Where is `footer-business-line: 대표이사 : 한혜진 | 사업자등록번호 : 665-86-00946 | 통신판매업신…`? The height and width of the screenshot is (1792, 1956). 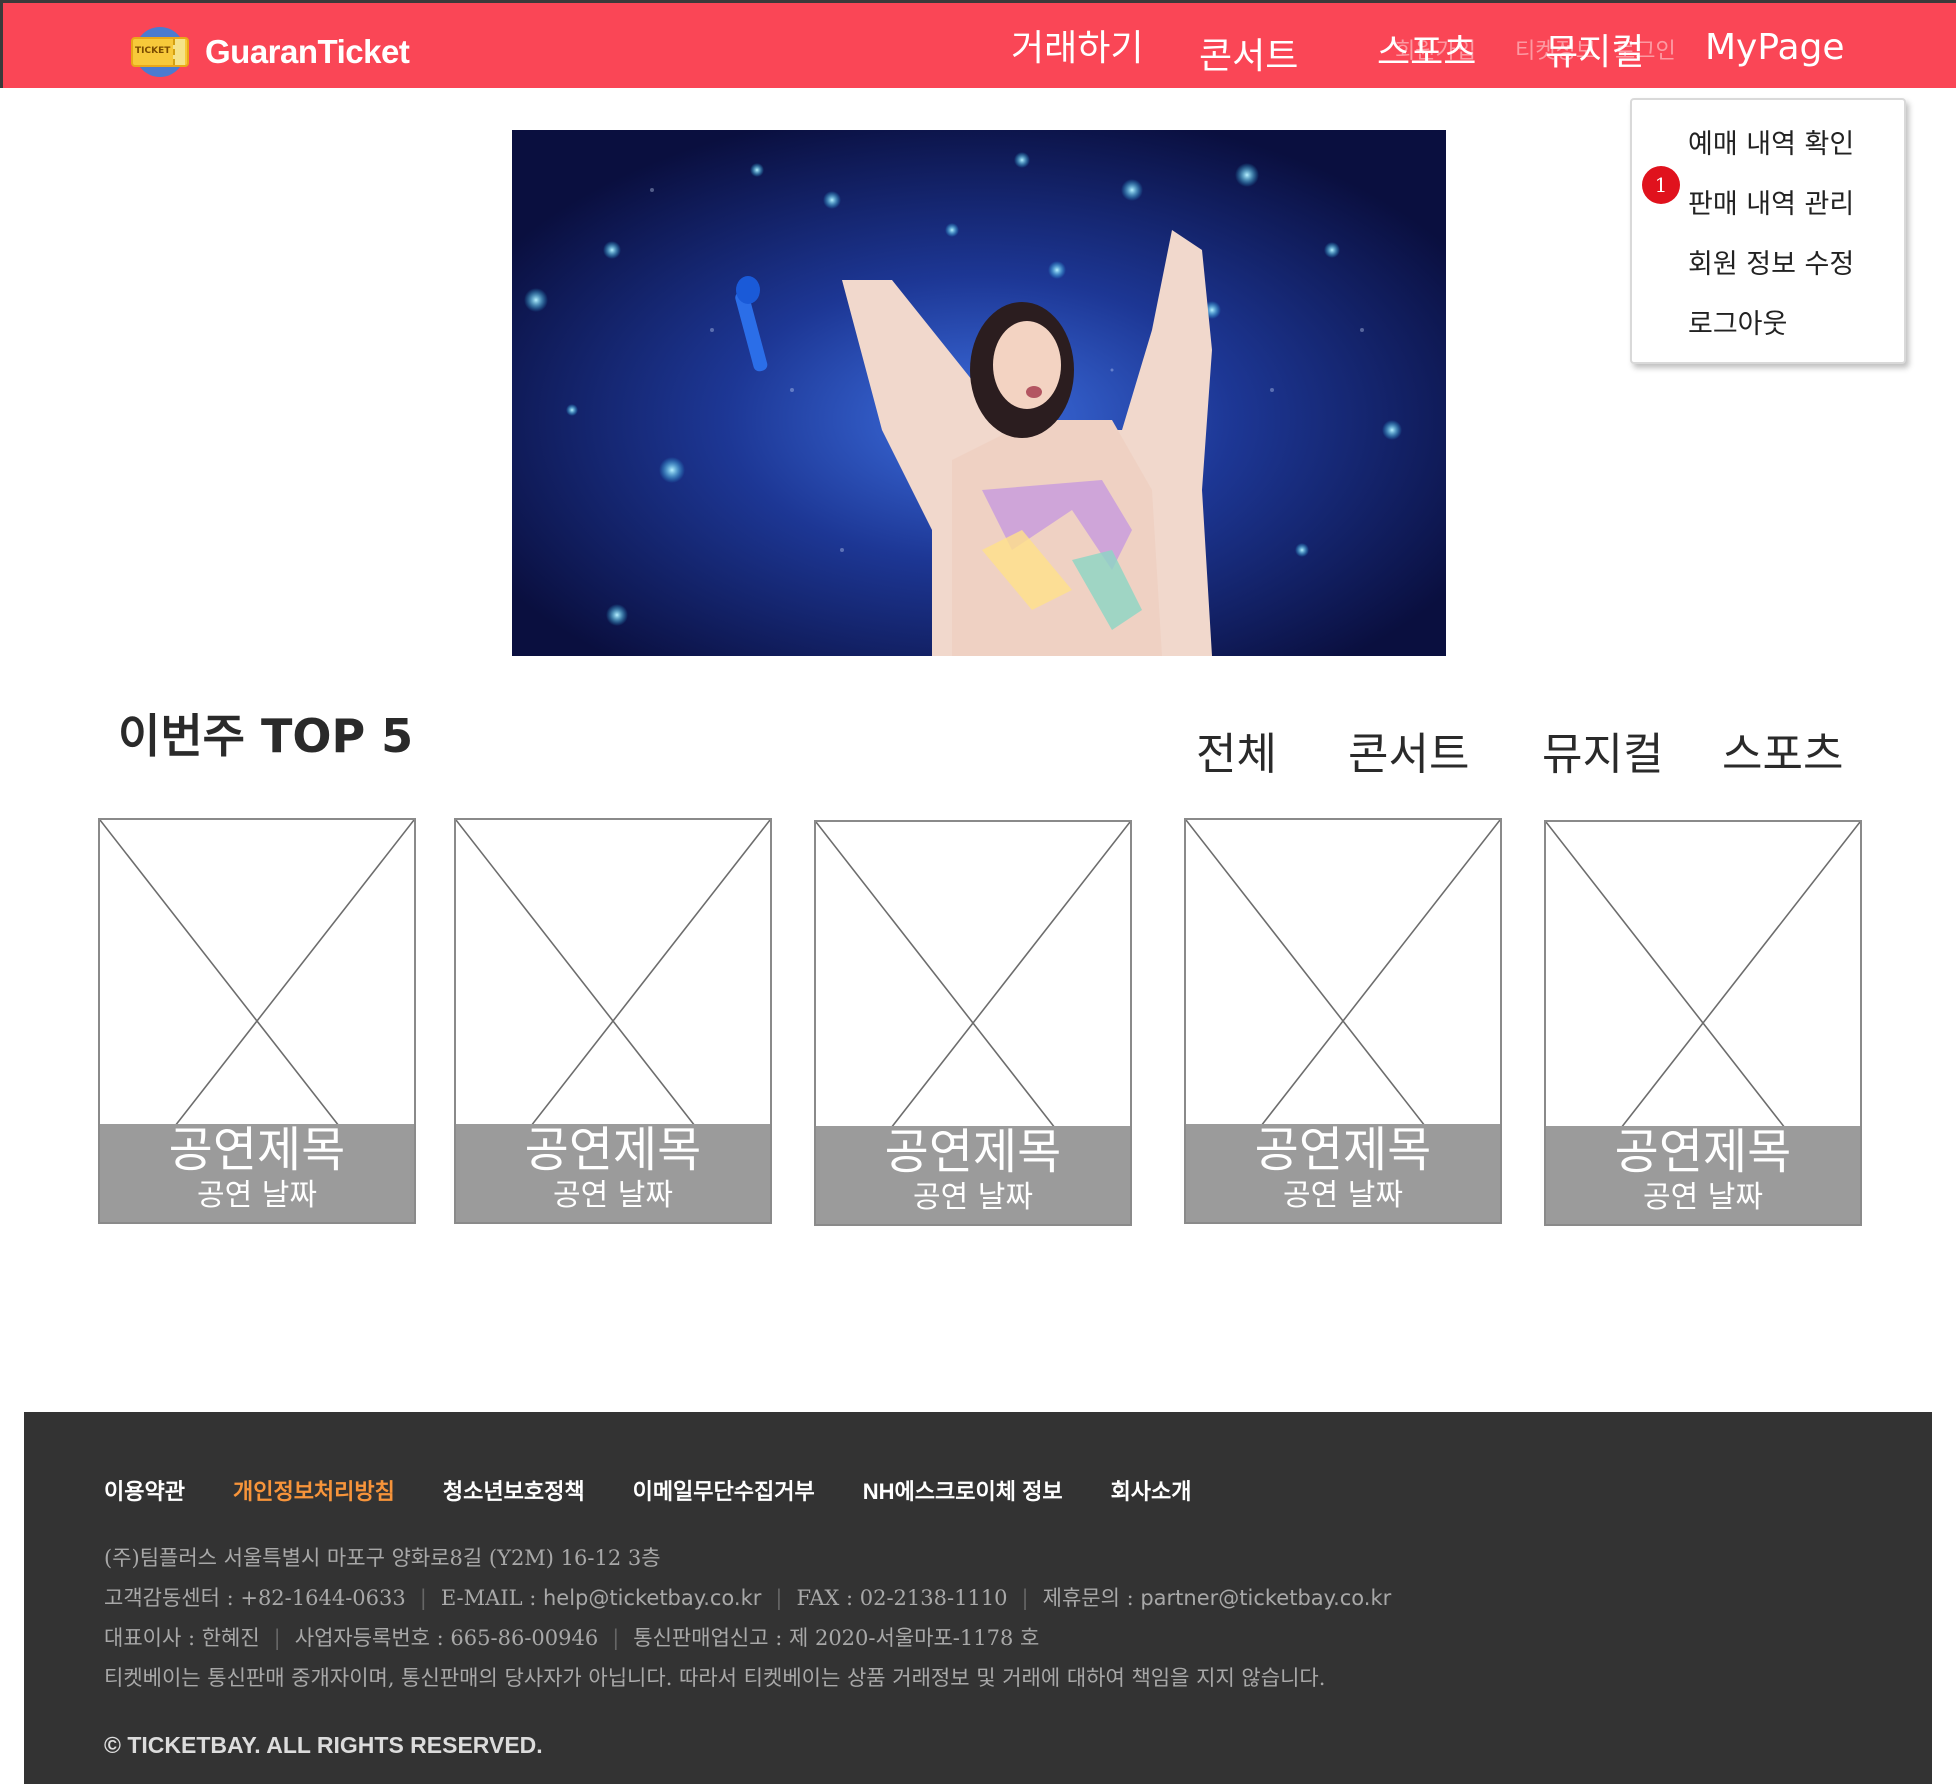 footer-business-line: 대표이사 : 한혜진 | 사업자등록번호 : 665-86-00946 | 통신판매업신… is located at coordinates (572, 1638).